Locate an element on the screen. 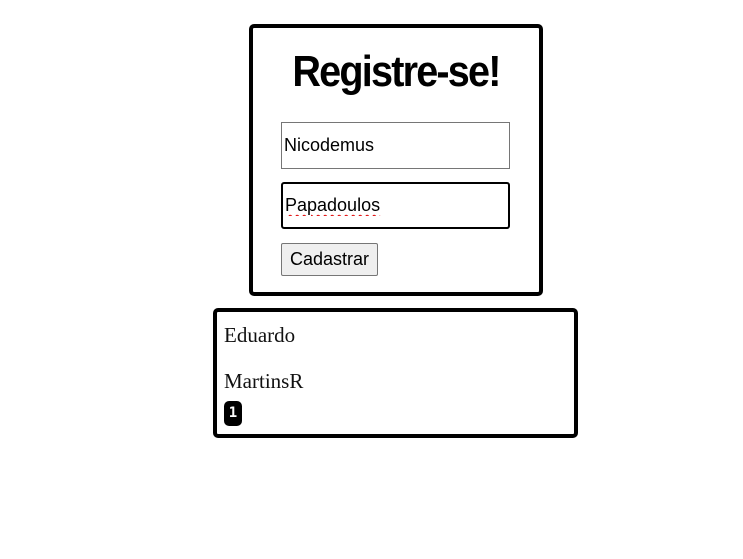 The width and height of the screenshot is (743, 559). entry-badge: 1 is located at coordinates (233, 413).